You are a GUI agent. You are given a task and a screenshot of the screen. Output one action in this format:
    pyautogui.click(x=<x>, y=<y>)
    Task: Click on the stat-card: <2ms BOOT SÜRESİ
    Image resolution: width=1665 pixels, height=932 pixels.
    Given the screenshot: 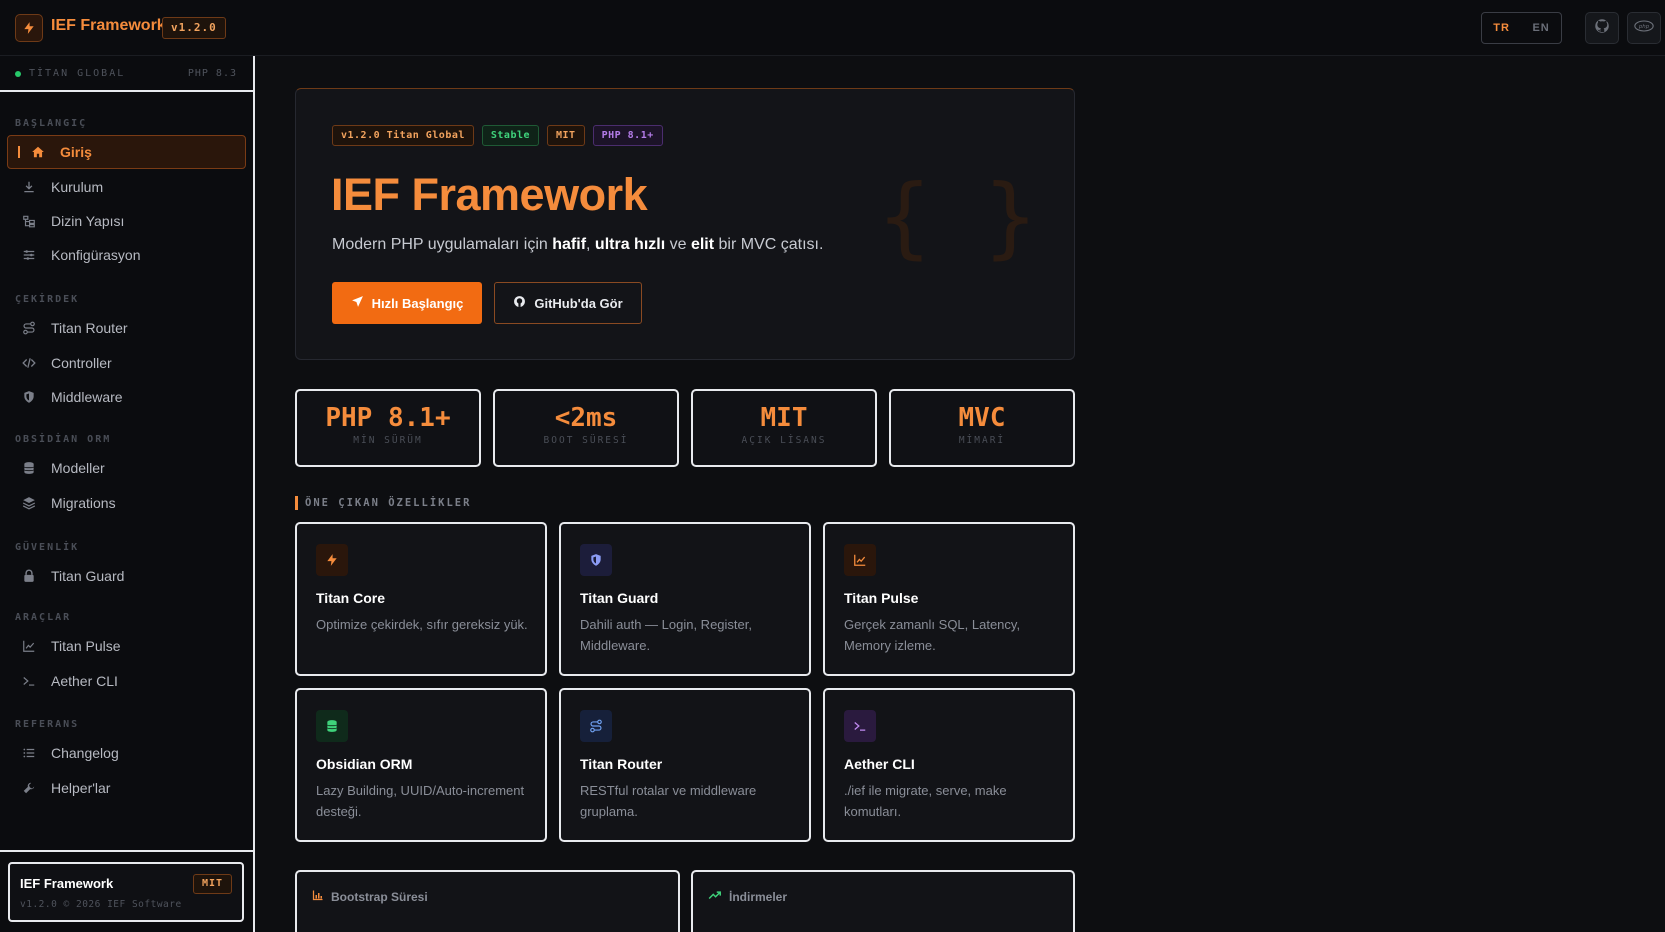 What is the action you would take?
    pyautogui.click(x=586, y=428)
    